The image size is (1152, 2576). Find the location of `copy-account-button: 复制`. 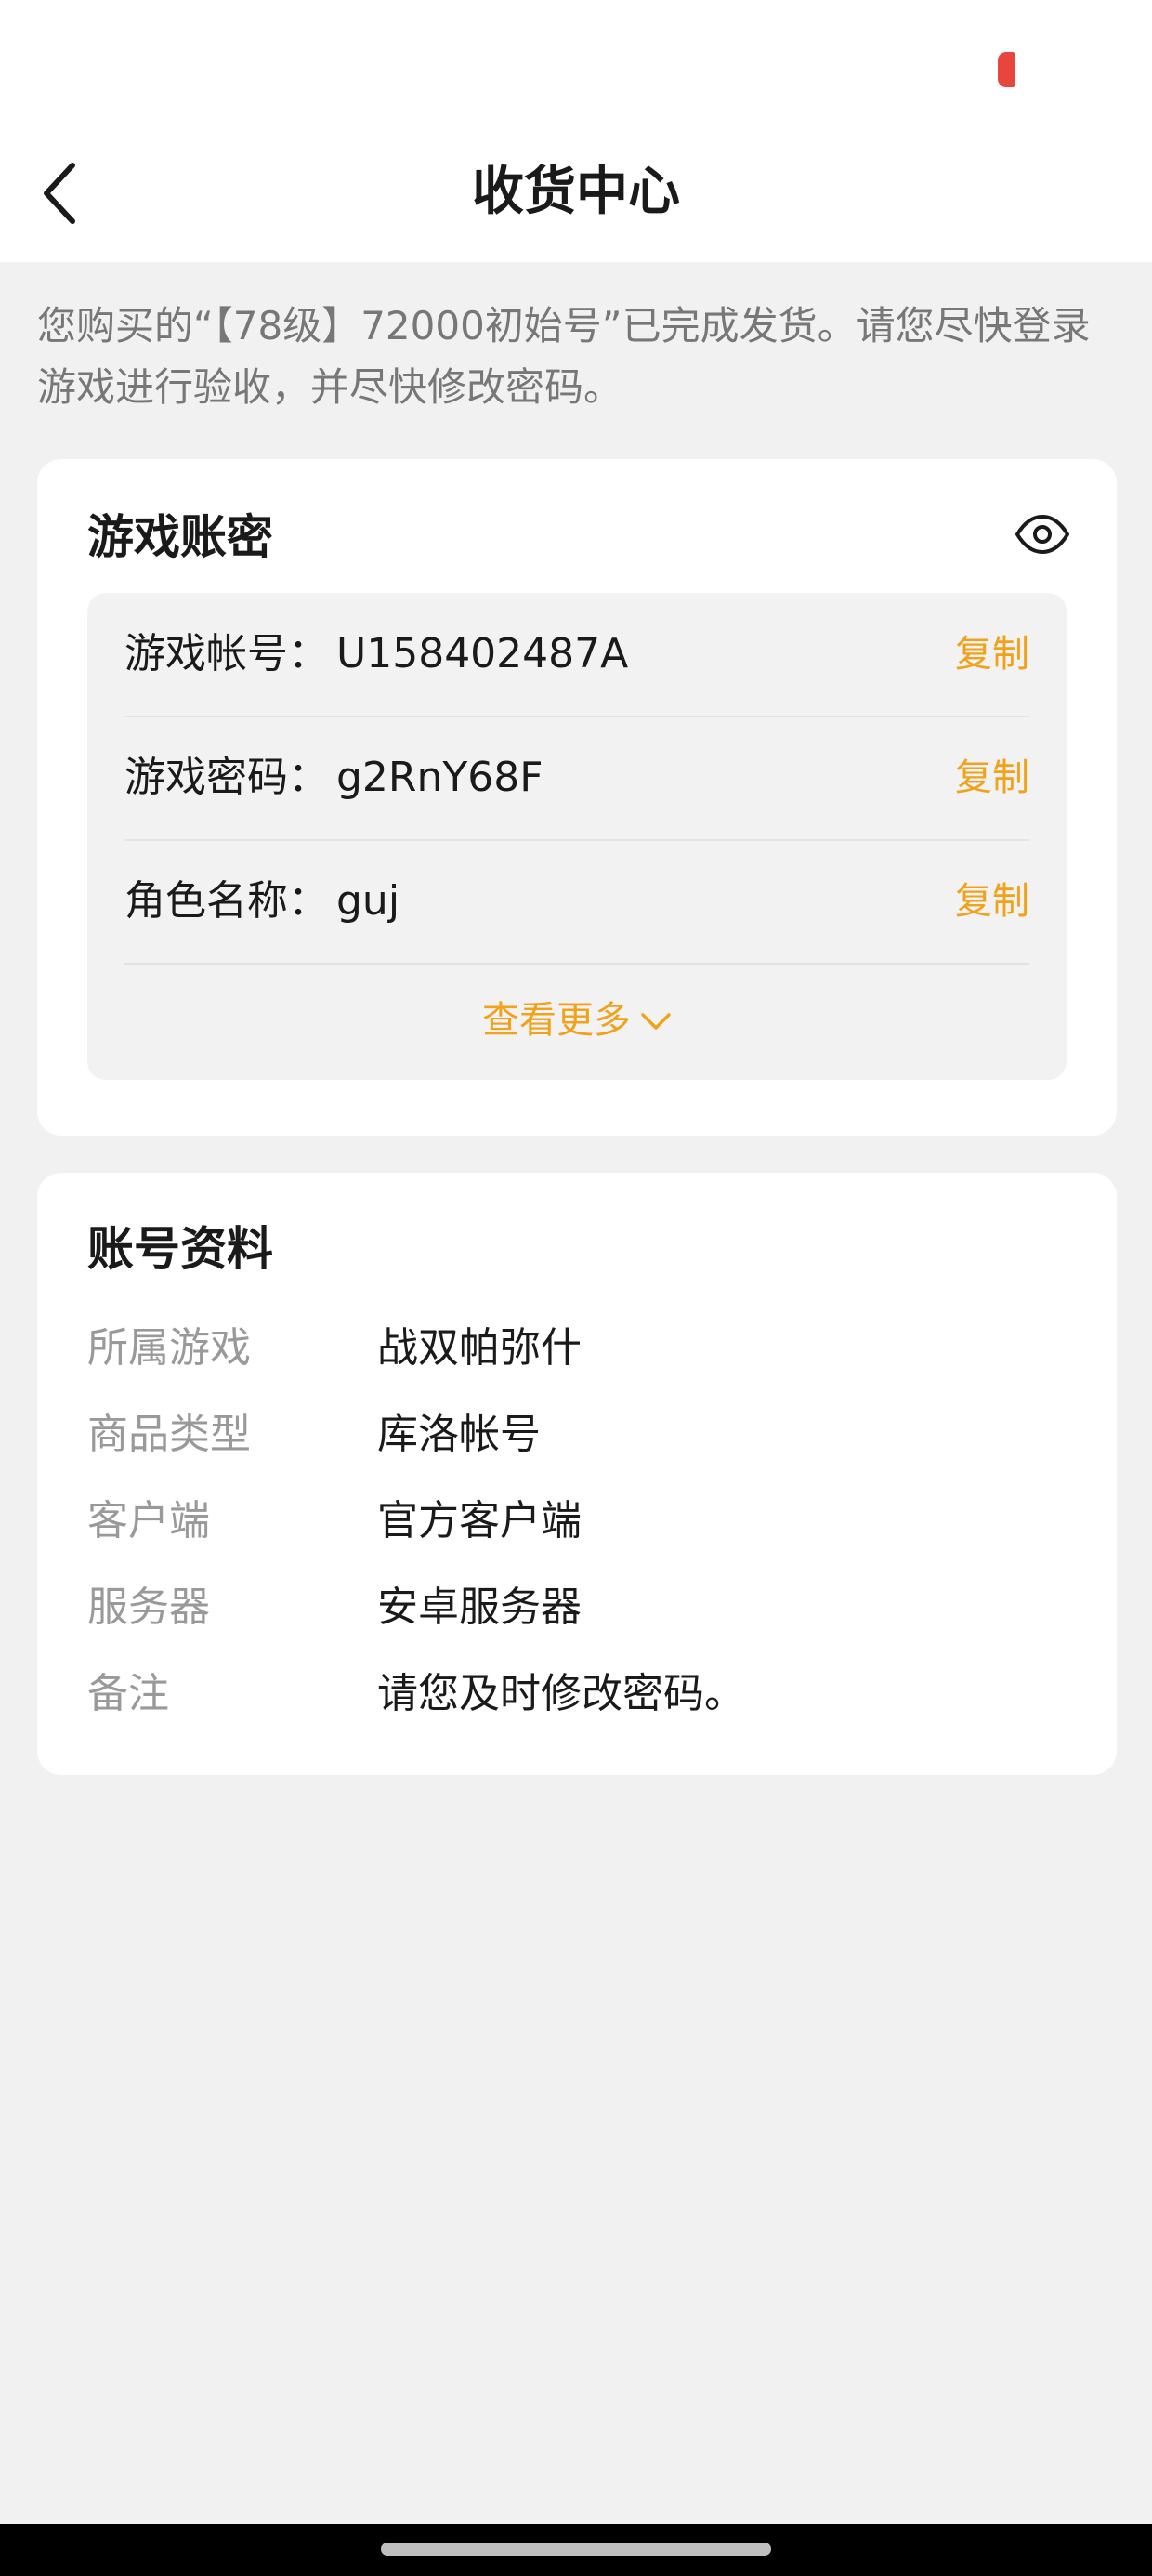

copy-account-button: 复制 is located at coordinates (992, 654).